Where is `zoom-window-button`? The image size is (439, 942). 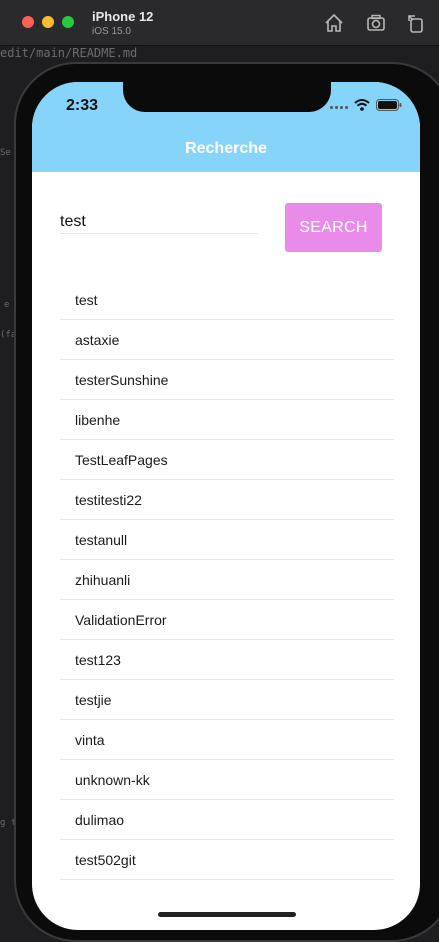 zoom-window-button is located at coordinates (68, 22).